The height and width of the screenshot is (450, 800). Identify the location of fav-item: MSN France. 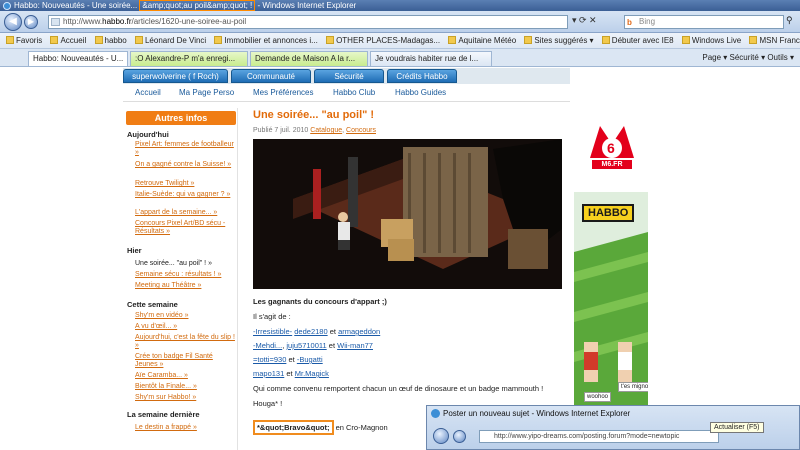
(774, 40).